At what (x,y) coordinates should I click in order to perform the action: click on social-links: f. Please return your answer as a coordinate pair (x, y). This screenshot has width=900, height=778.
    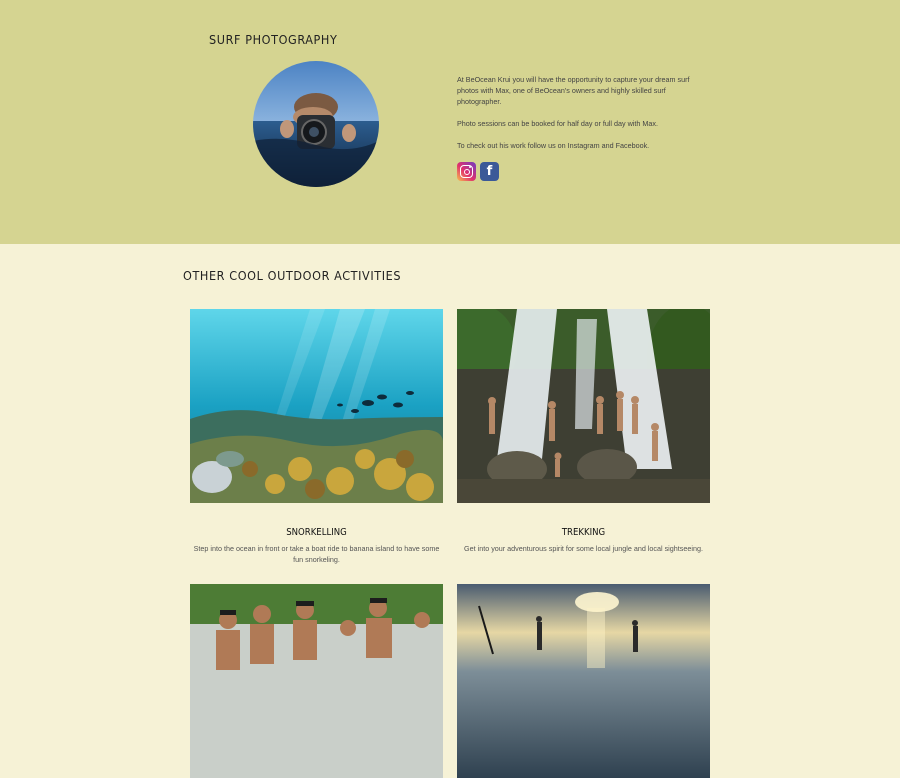
    Looking at the image, I should click on (478, 171).